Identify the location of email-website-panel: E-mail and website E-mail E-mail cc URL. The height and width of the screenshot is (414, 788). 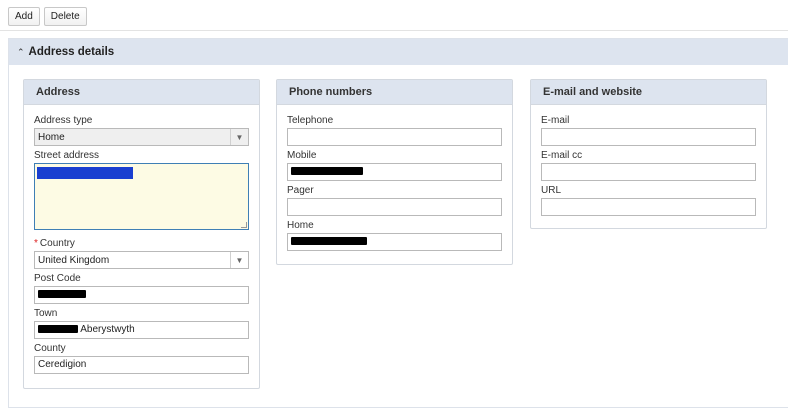
(648, 154).